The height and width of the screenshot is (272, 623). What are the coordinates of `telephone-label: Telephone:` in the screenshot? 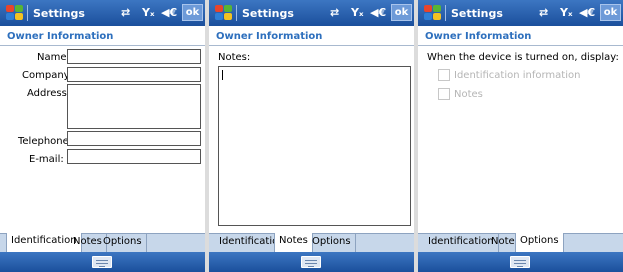 It's located at (45, 141).